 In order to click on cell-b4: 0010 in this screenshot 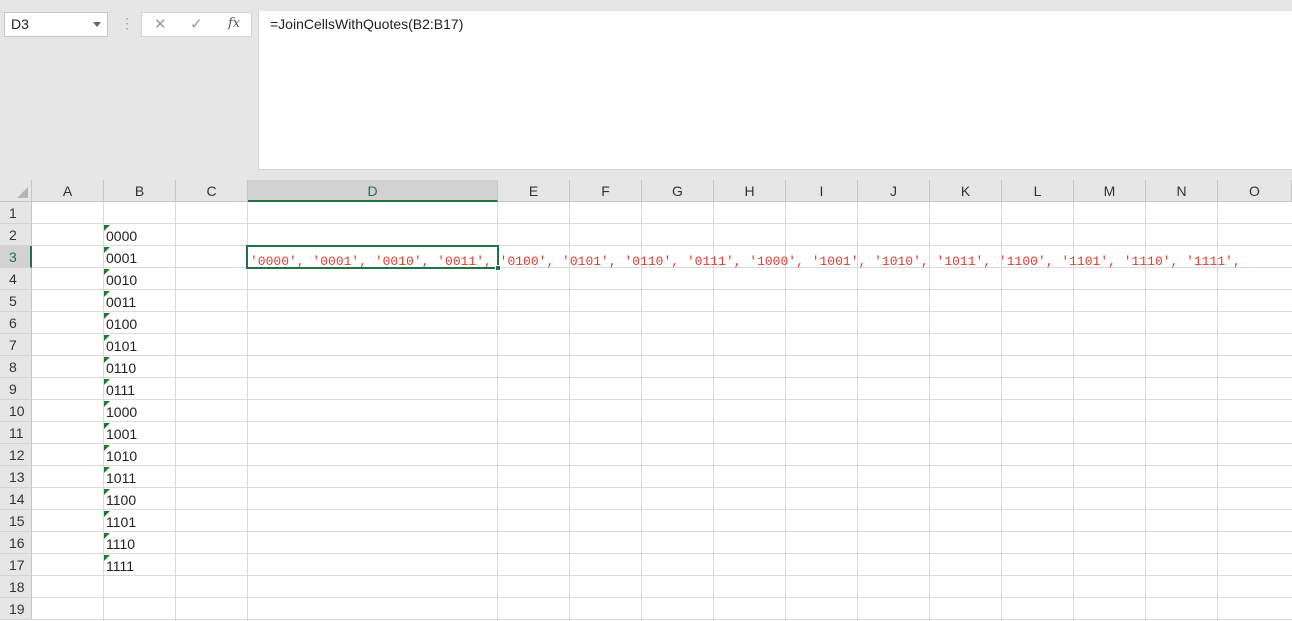, I will do `click(120, 279)`.